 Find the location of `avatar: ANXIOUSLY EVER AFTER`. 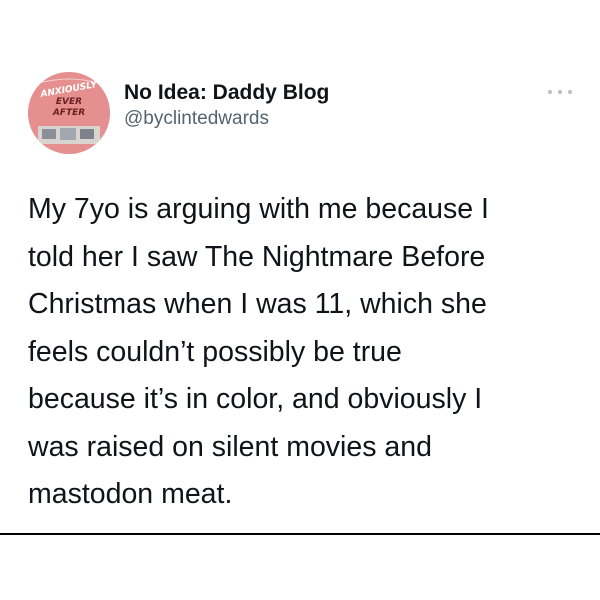

avatar: ANXIOUSLY EVER AFTER is located at coordinates (69, 113).